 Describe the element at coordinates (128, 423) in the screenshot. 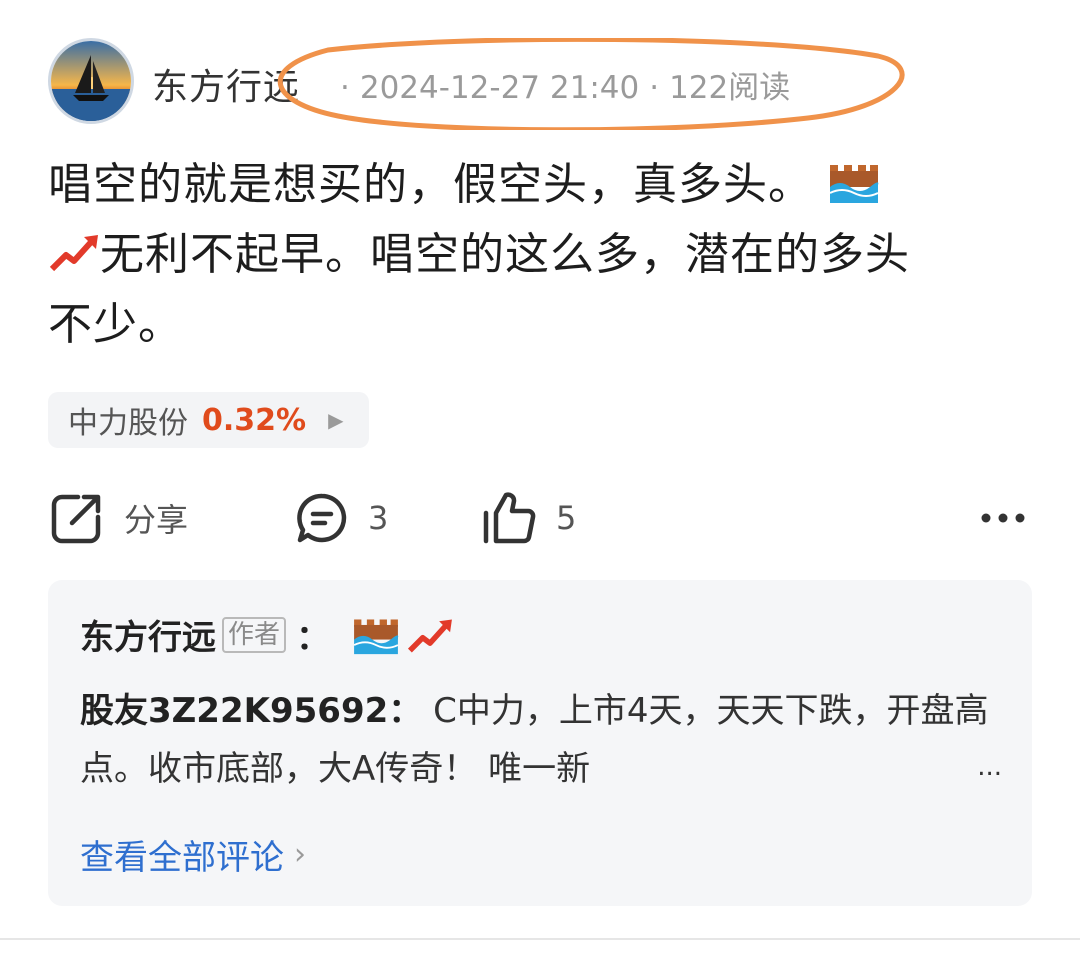

I see `stock-name: 中力股份` at that location.